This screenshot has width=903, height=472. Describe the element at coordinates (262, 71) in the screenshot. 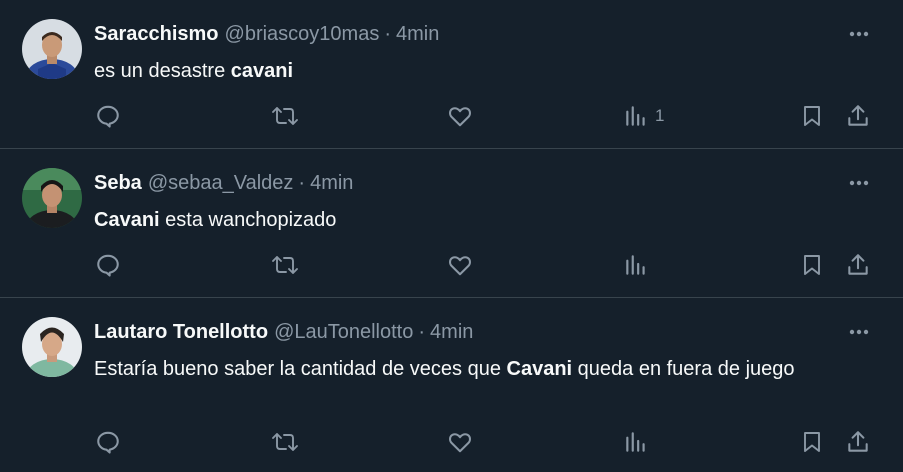

I see `tweet-text-highlight: cavani` at that location.